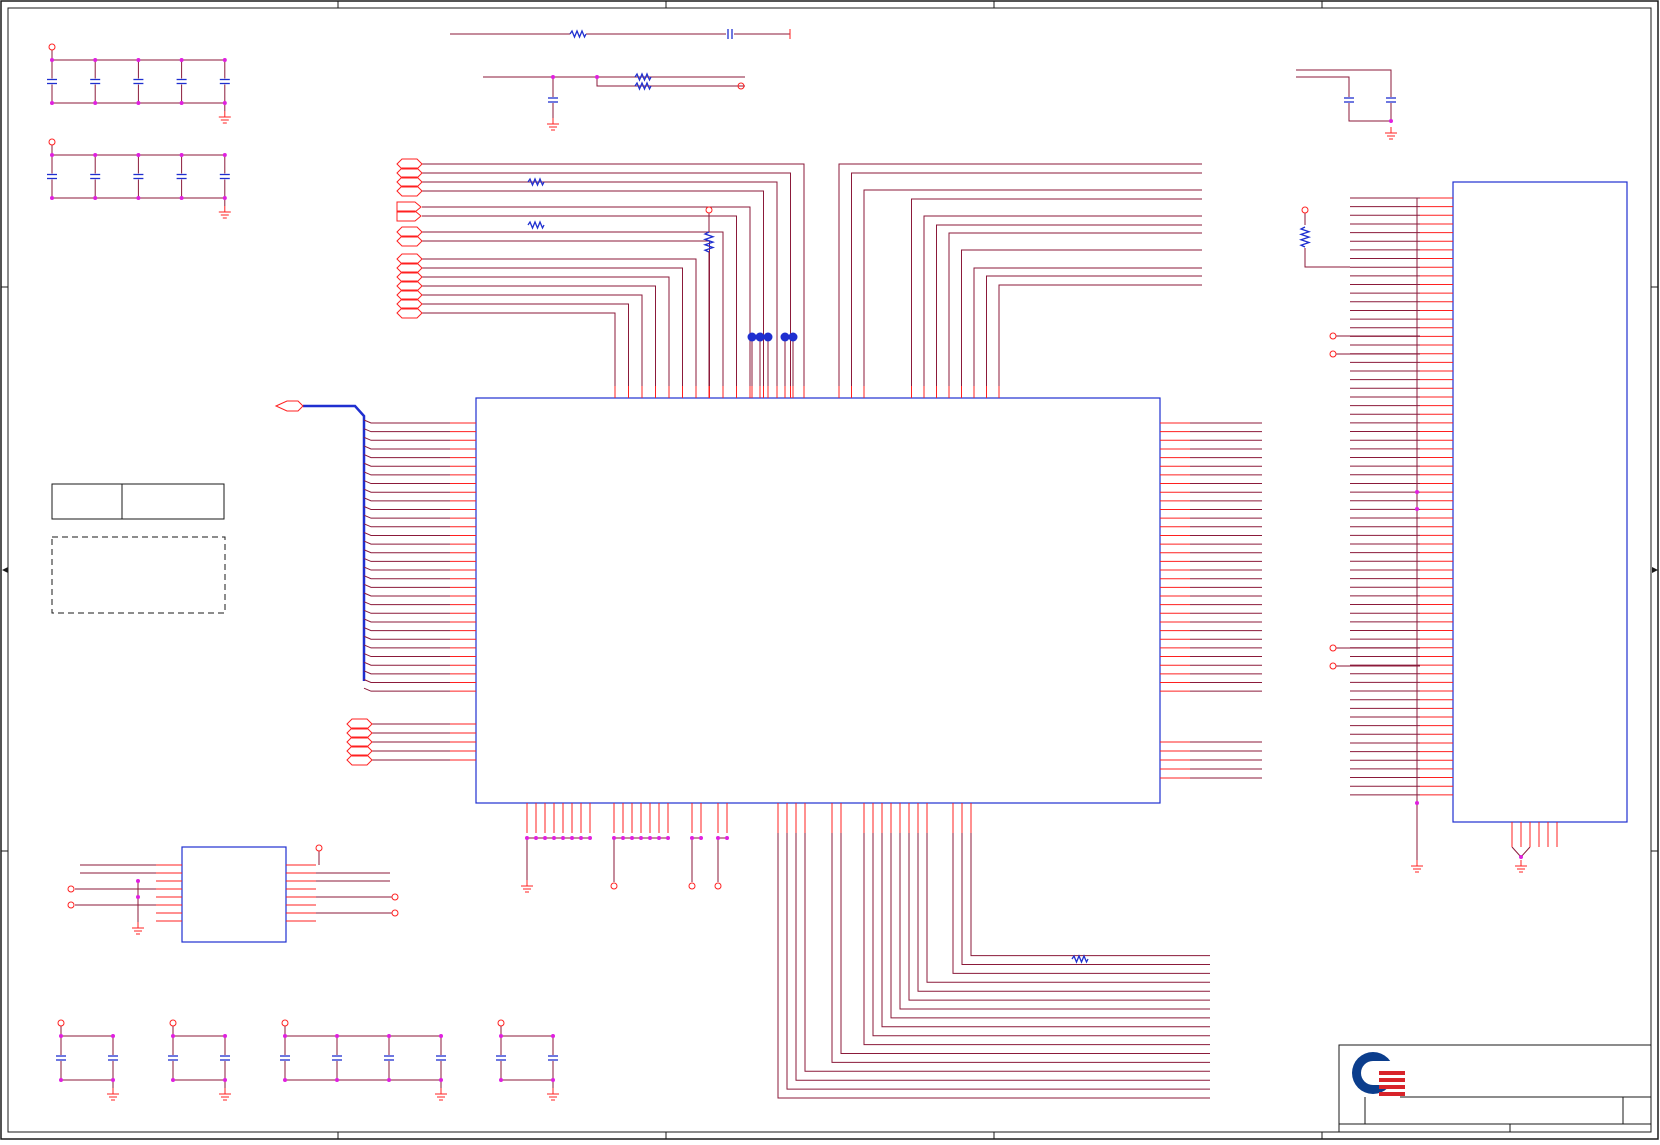 The width and height of the screenshot is (1660, 1145). What do you see at coordinates (234, 894) in the screenshot?
I see `small-ic-body` at bounding box center [234, 894].